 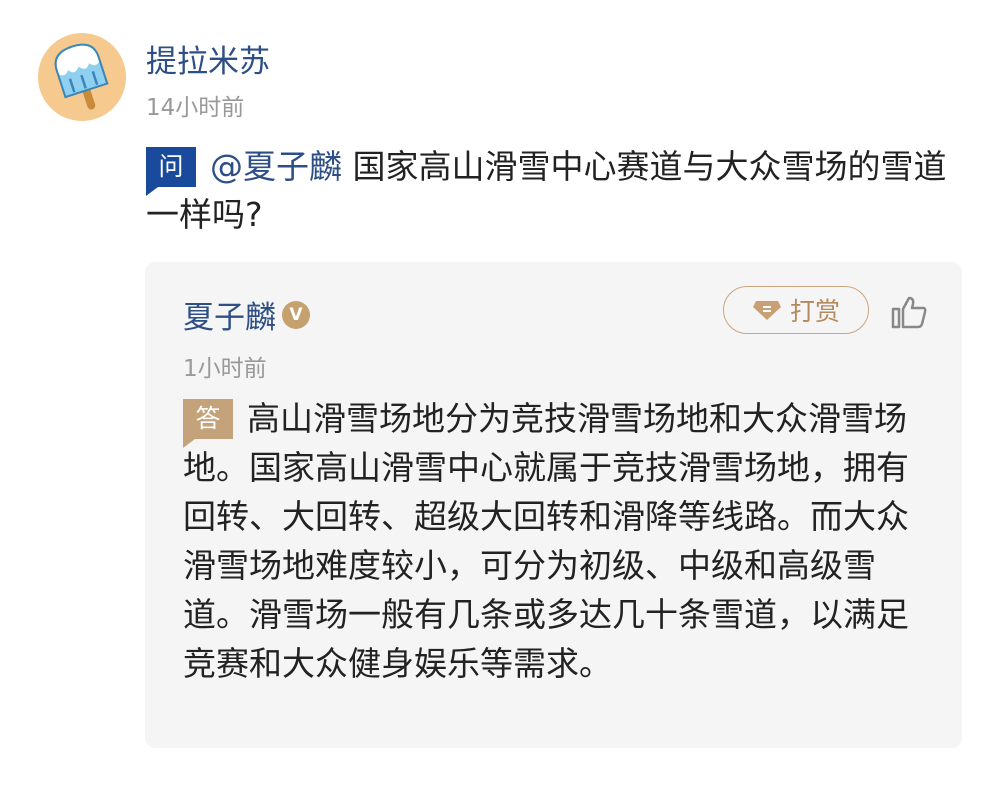 I want to click on post-timestamp: 14小时前, so click(x=195, y=108).